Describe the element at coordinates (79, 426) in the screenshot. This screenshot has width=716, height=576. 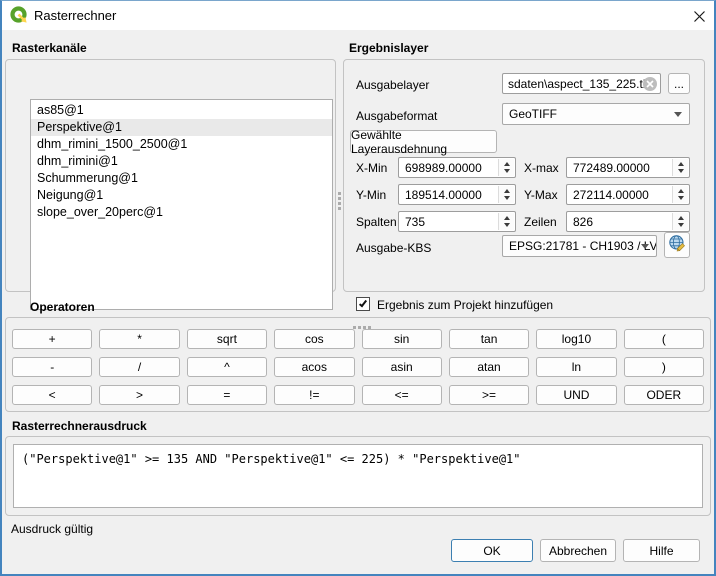
I see `expression-section-label: Rasterrechnerausdruck` at that location.